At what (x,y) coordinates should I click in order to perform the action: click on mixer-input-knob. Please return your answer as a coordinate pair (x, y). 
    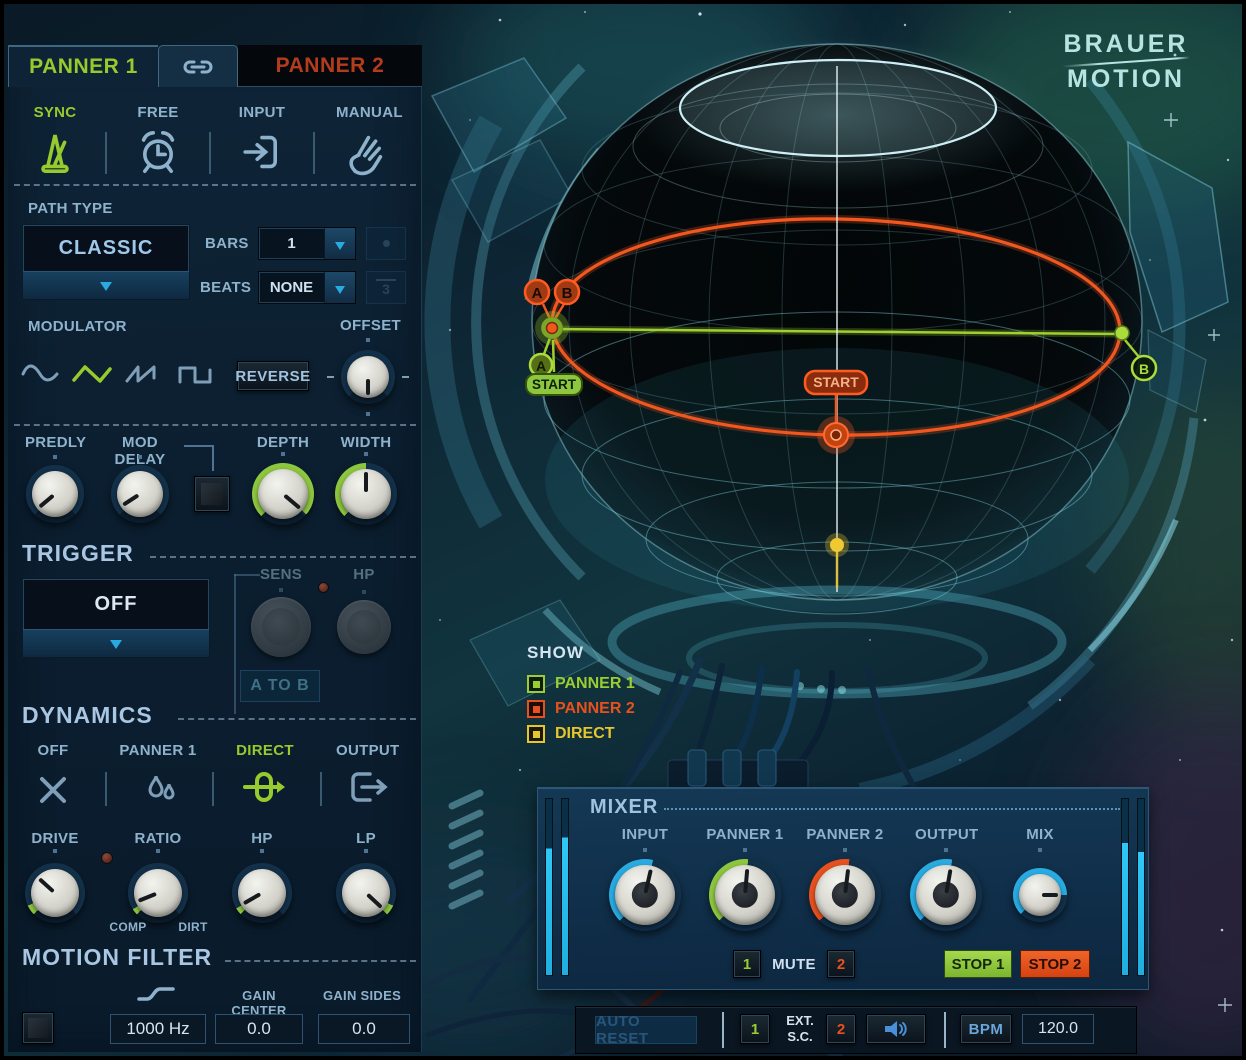
    Looking at the image, I should click on (645, 895).